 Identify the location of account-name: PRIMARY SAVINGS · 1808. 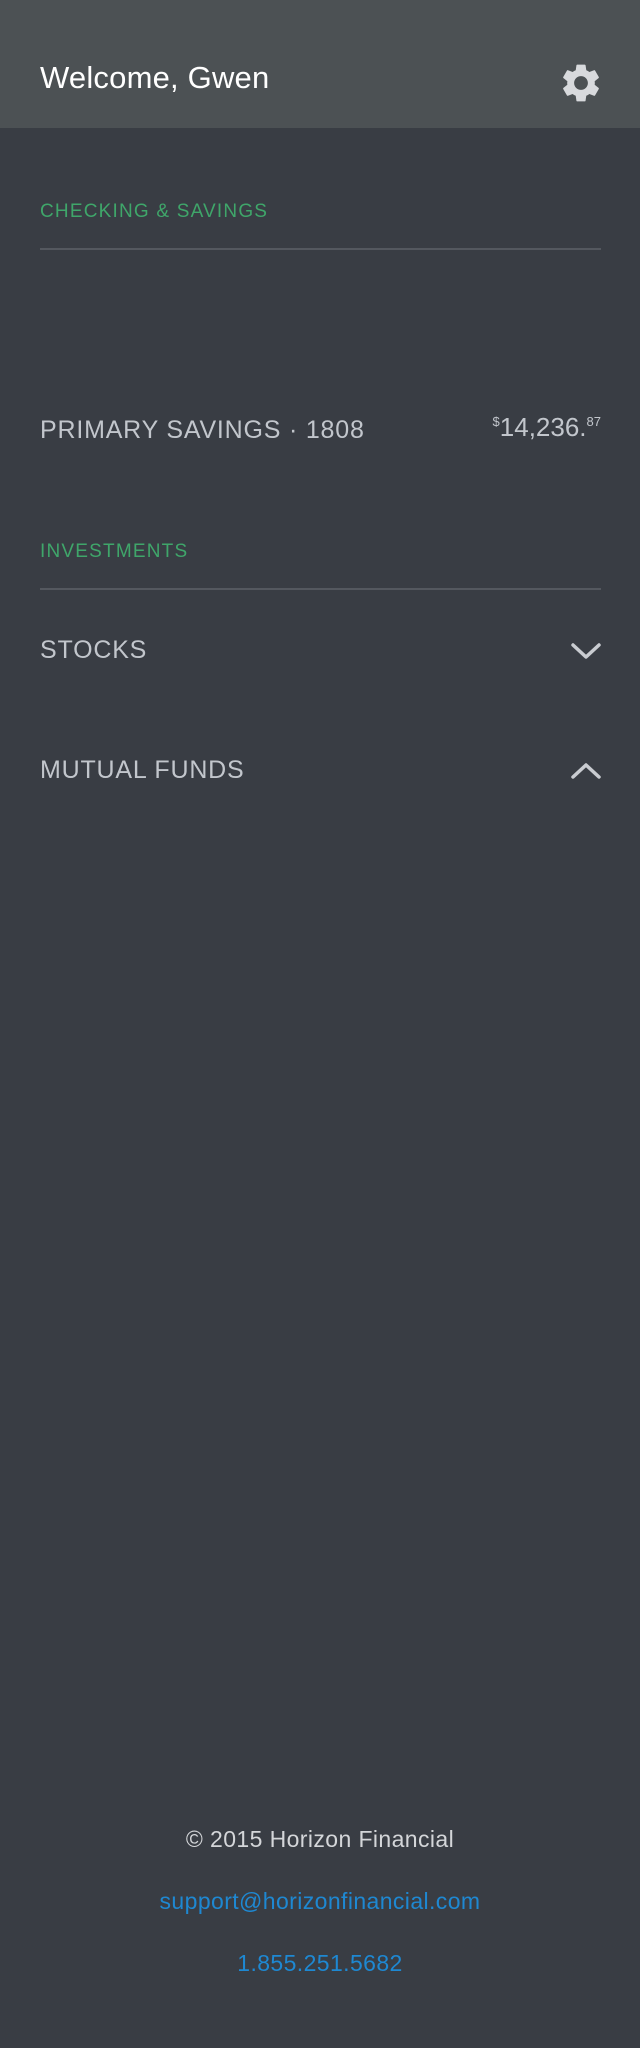
(202, 430).